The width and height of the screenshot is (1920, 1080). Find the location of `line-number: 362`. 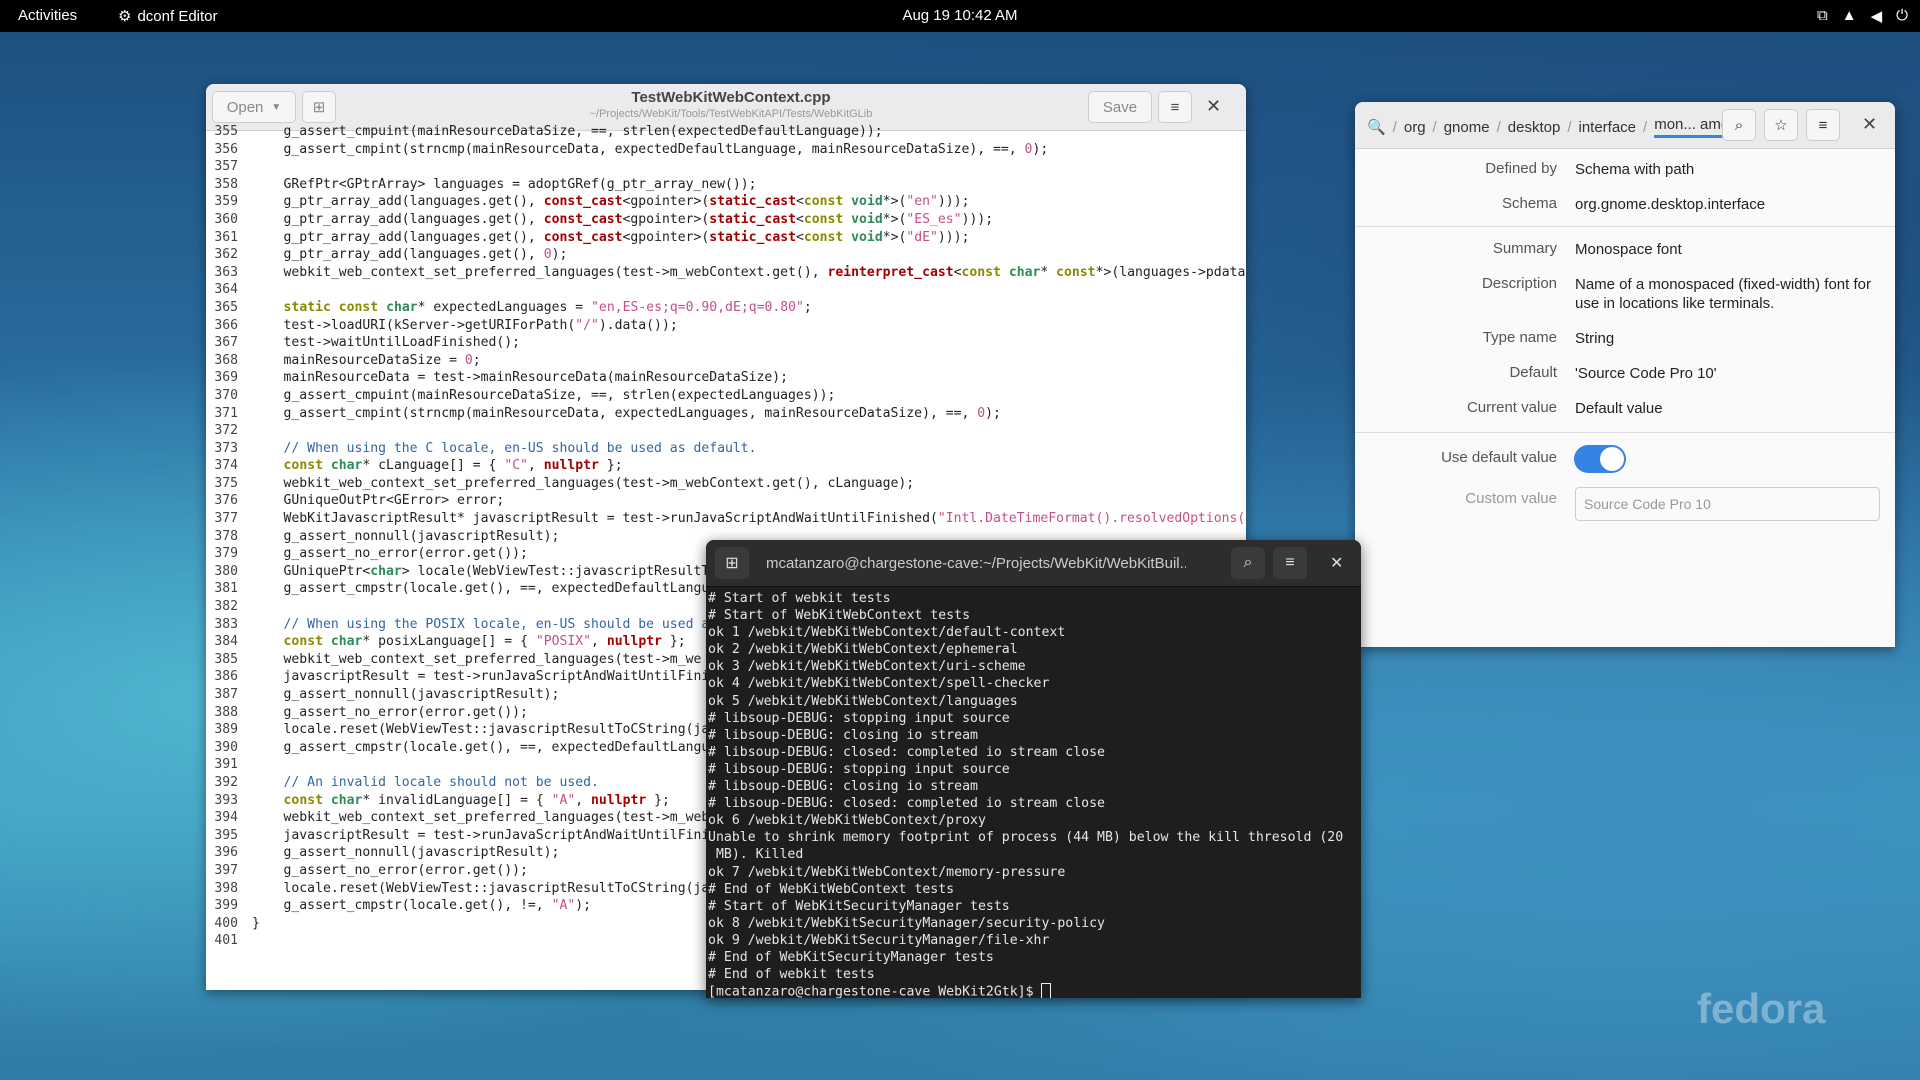

line-number: 362 is located at coordinates (226, 255).